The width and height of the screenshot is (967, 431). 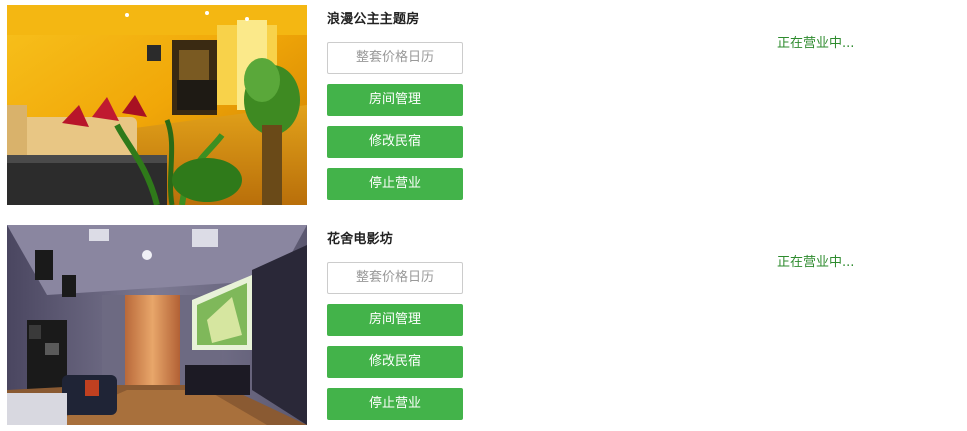 What do you see at coordinates (360, 239) in the screenshot?
I see `listing-title: 花舍电影坊` at bounding box center [360, 239].